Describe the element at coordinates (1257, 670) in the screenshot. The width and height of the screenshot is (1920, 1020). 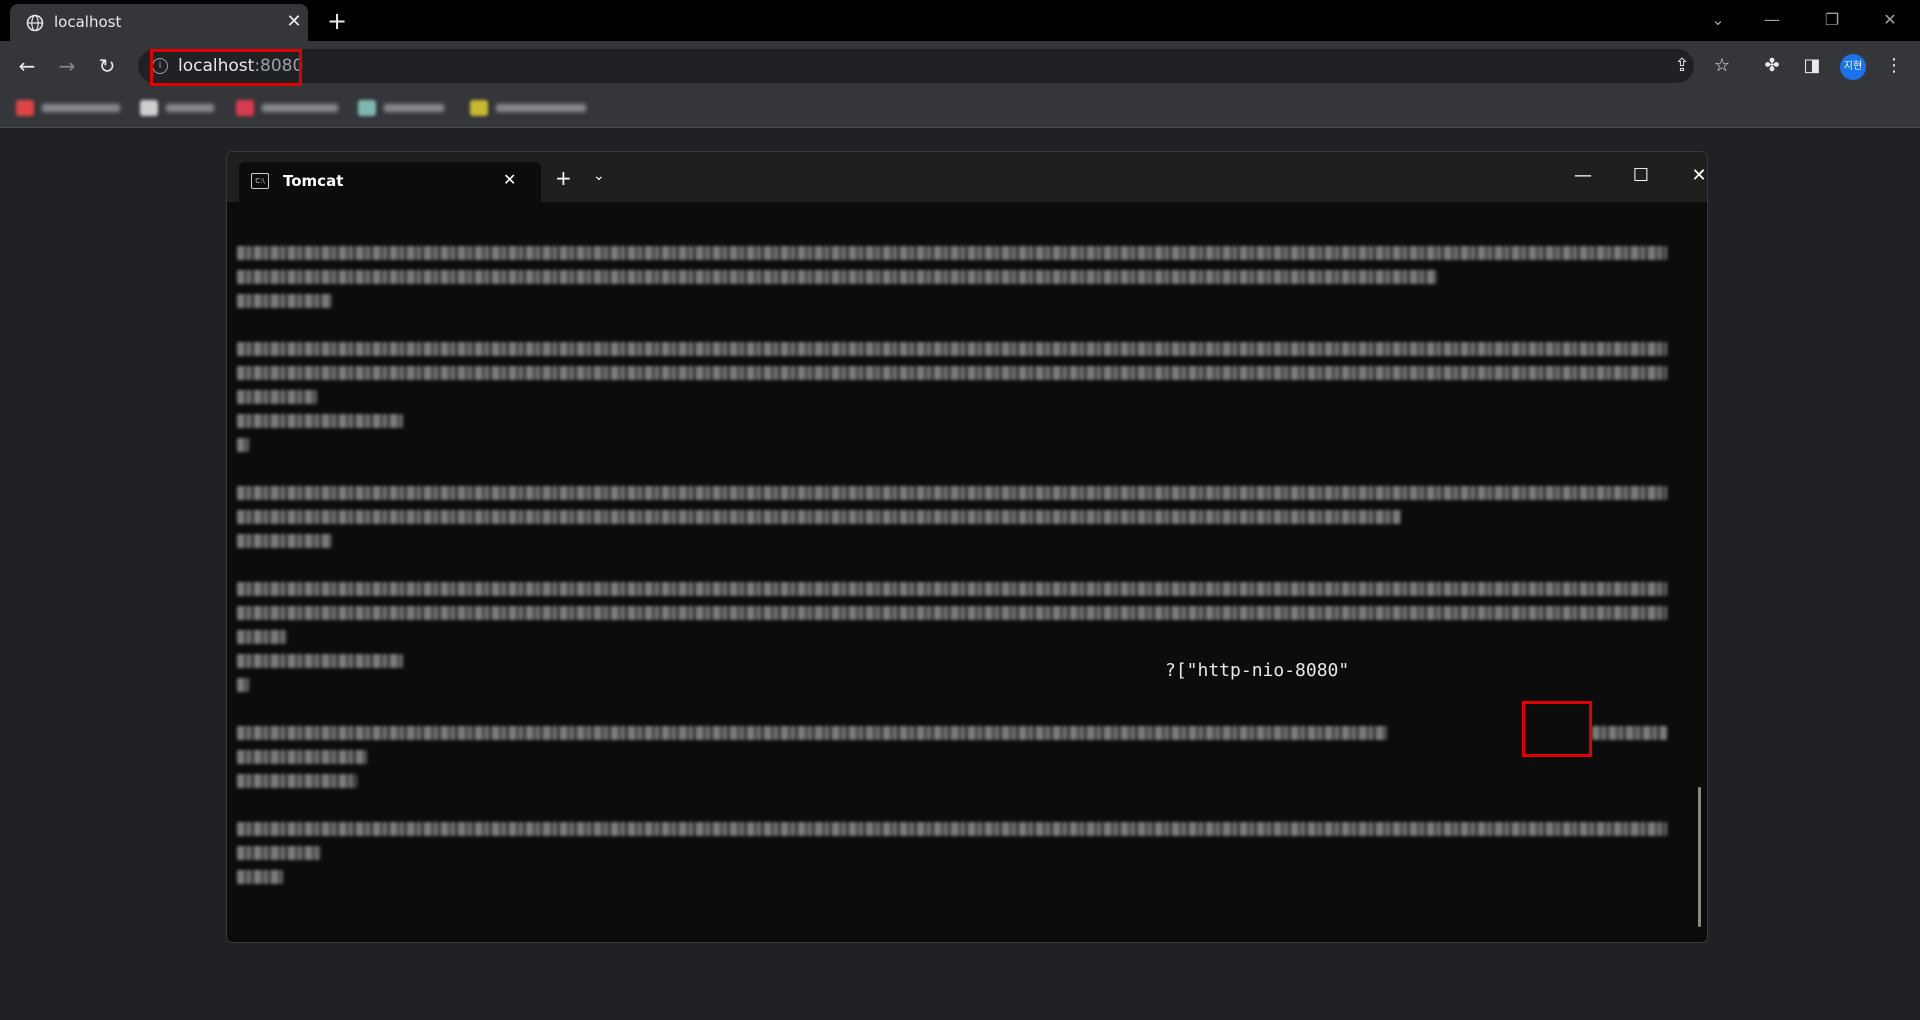
I see `http-connector-text: ?["http-nio-8080"` at that location.